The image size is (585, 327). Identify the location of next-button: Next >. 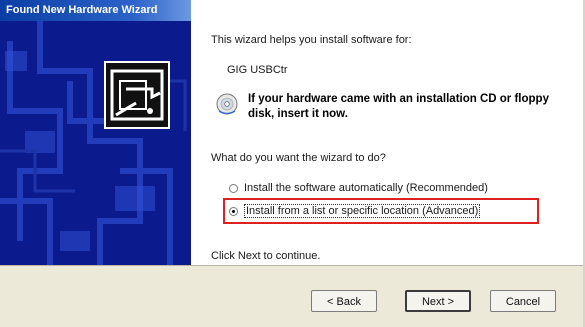
(438, 301).